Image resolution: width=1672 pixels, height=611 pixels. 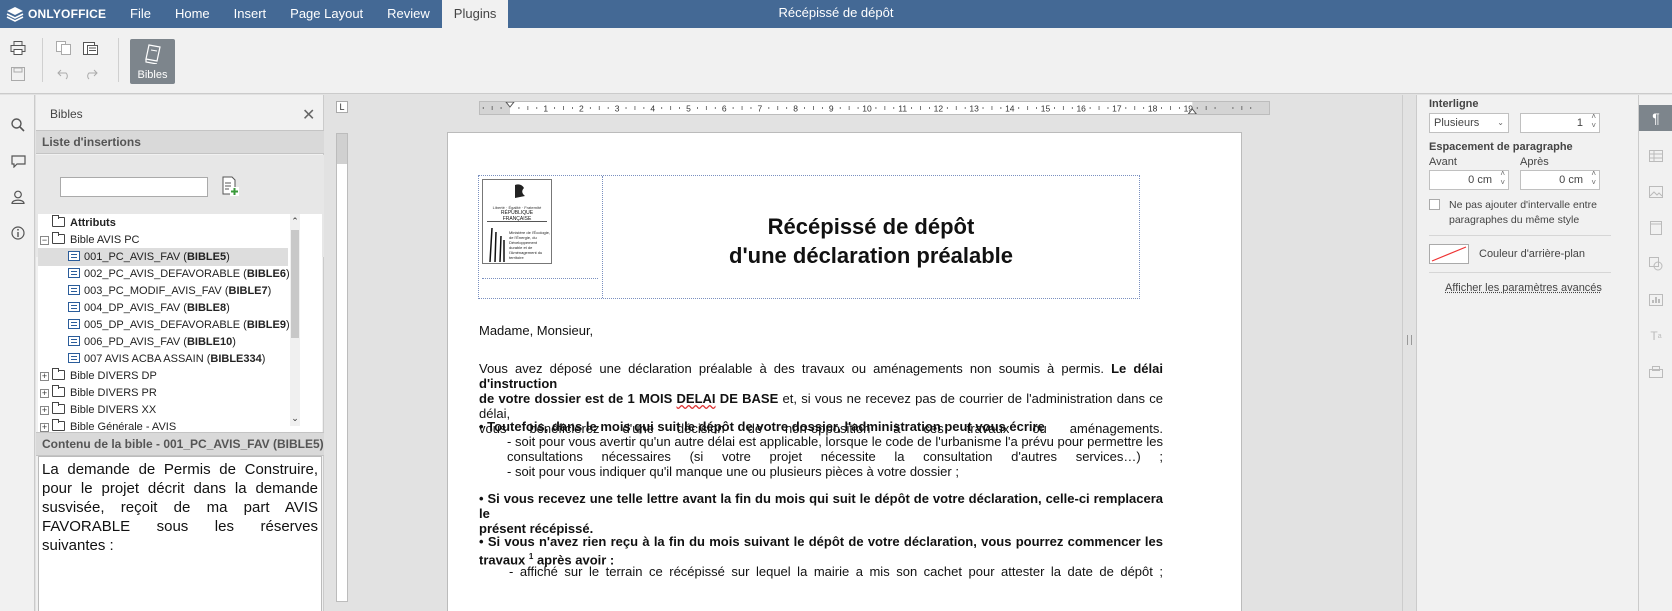 What do you see at coordinates (475, 14) in the screenshot?
I see `tab-plugins: Plugins` at bounding box center [475, 14].